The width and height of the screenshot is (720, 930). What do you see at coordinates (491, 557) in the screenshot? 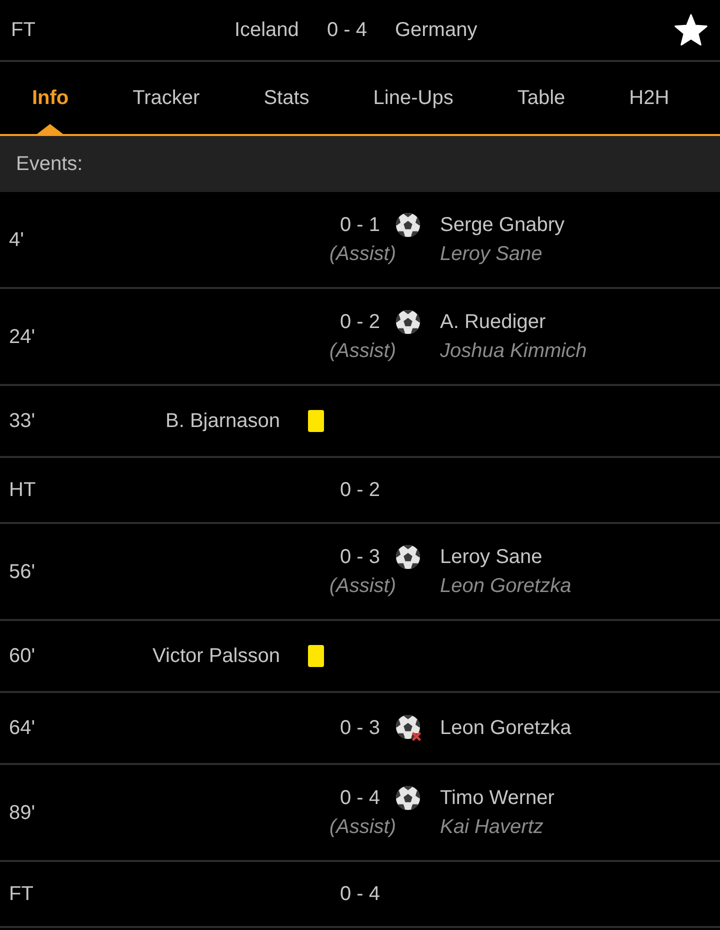
I see `player-name: Leroy Sane` at bounding box center [491, 557].